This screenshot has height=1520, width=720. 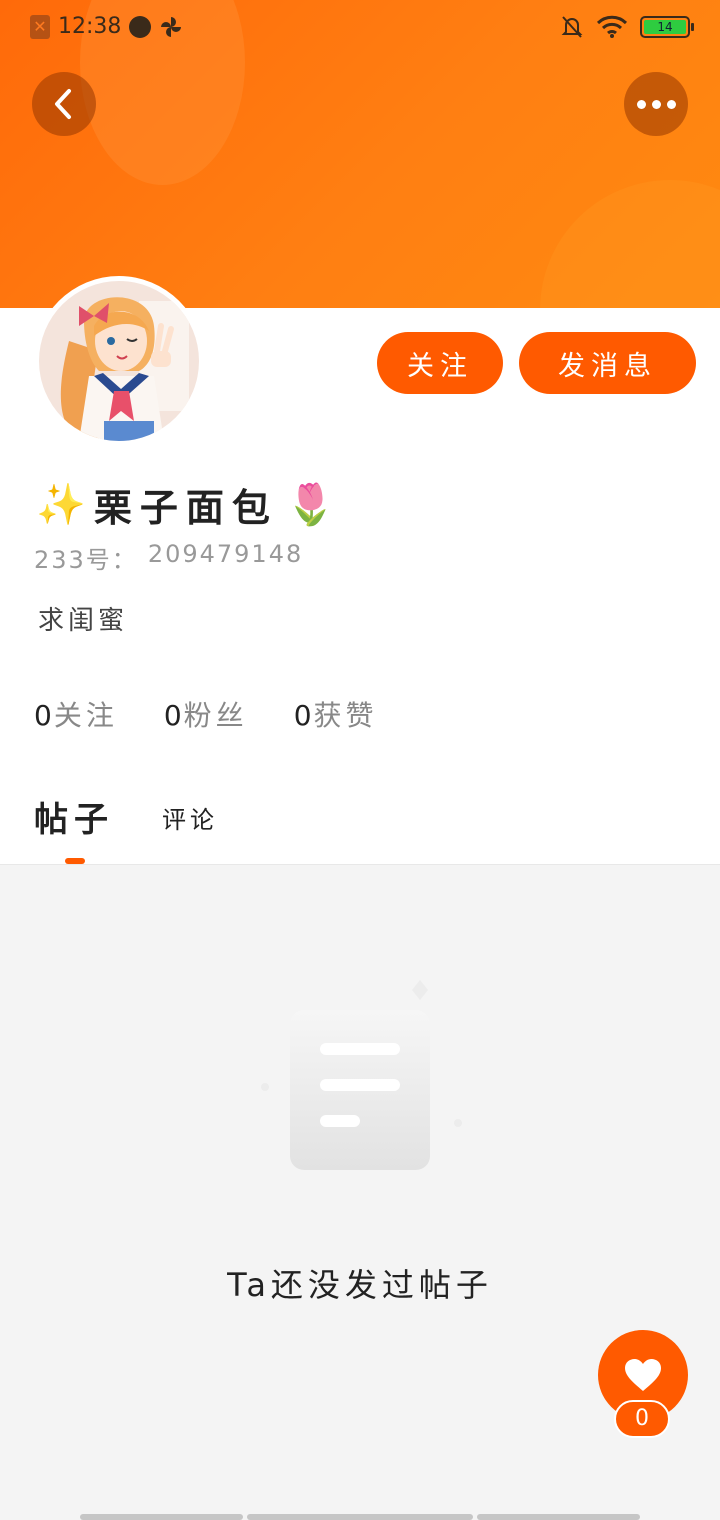 I want to click on tab-comments: 评论, so click(x=190, y=817).